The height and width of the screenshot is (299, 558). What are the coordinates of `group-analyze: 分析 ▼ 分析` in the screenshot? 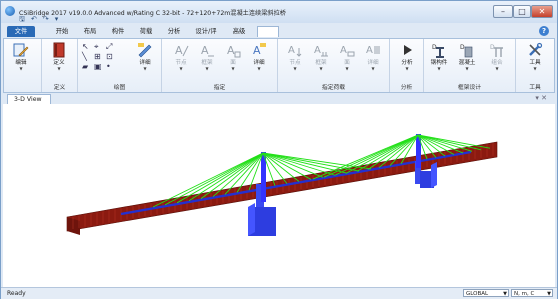 It's located at (407, 65).